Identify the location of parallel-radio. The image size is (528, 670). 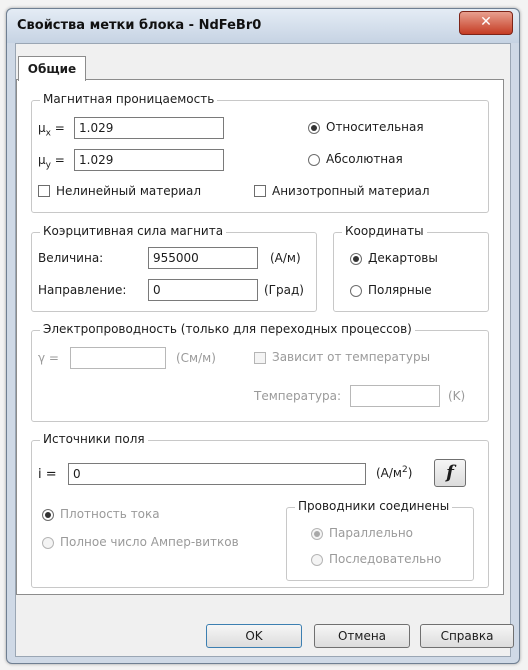
(317, 534).